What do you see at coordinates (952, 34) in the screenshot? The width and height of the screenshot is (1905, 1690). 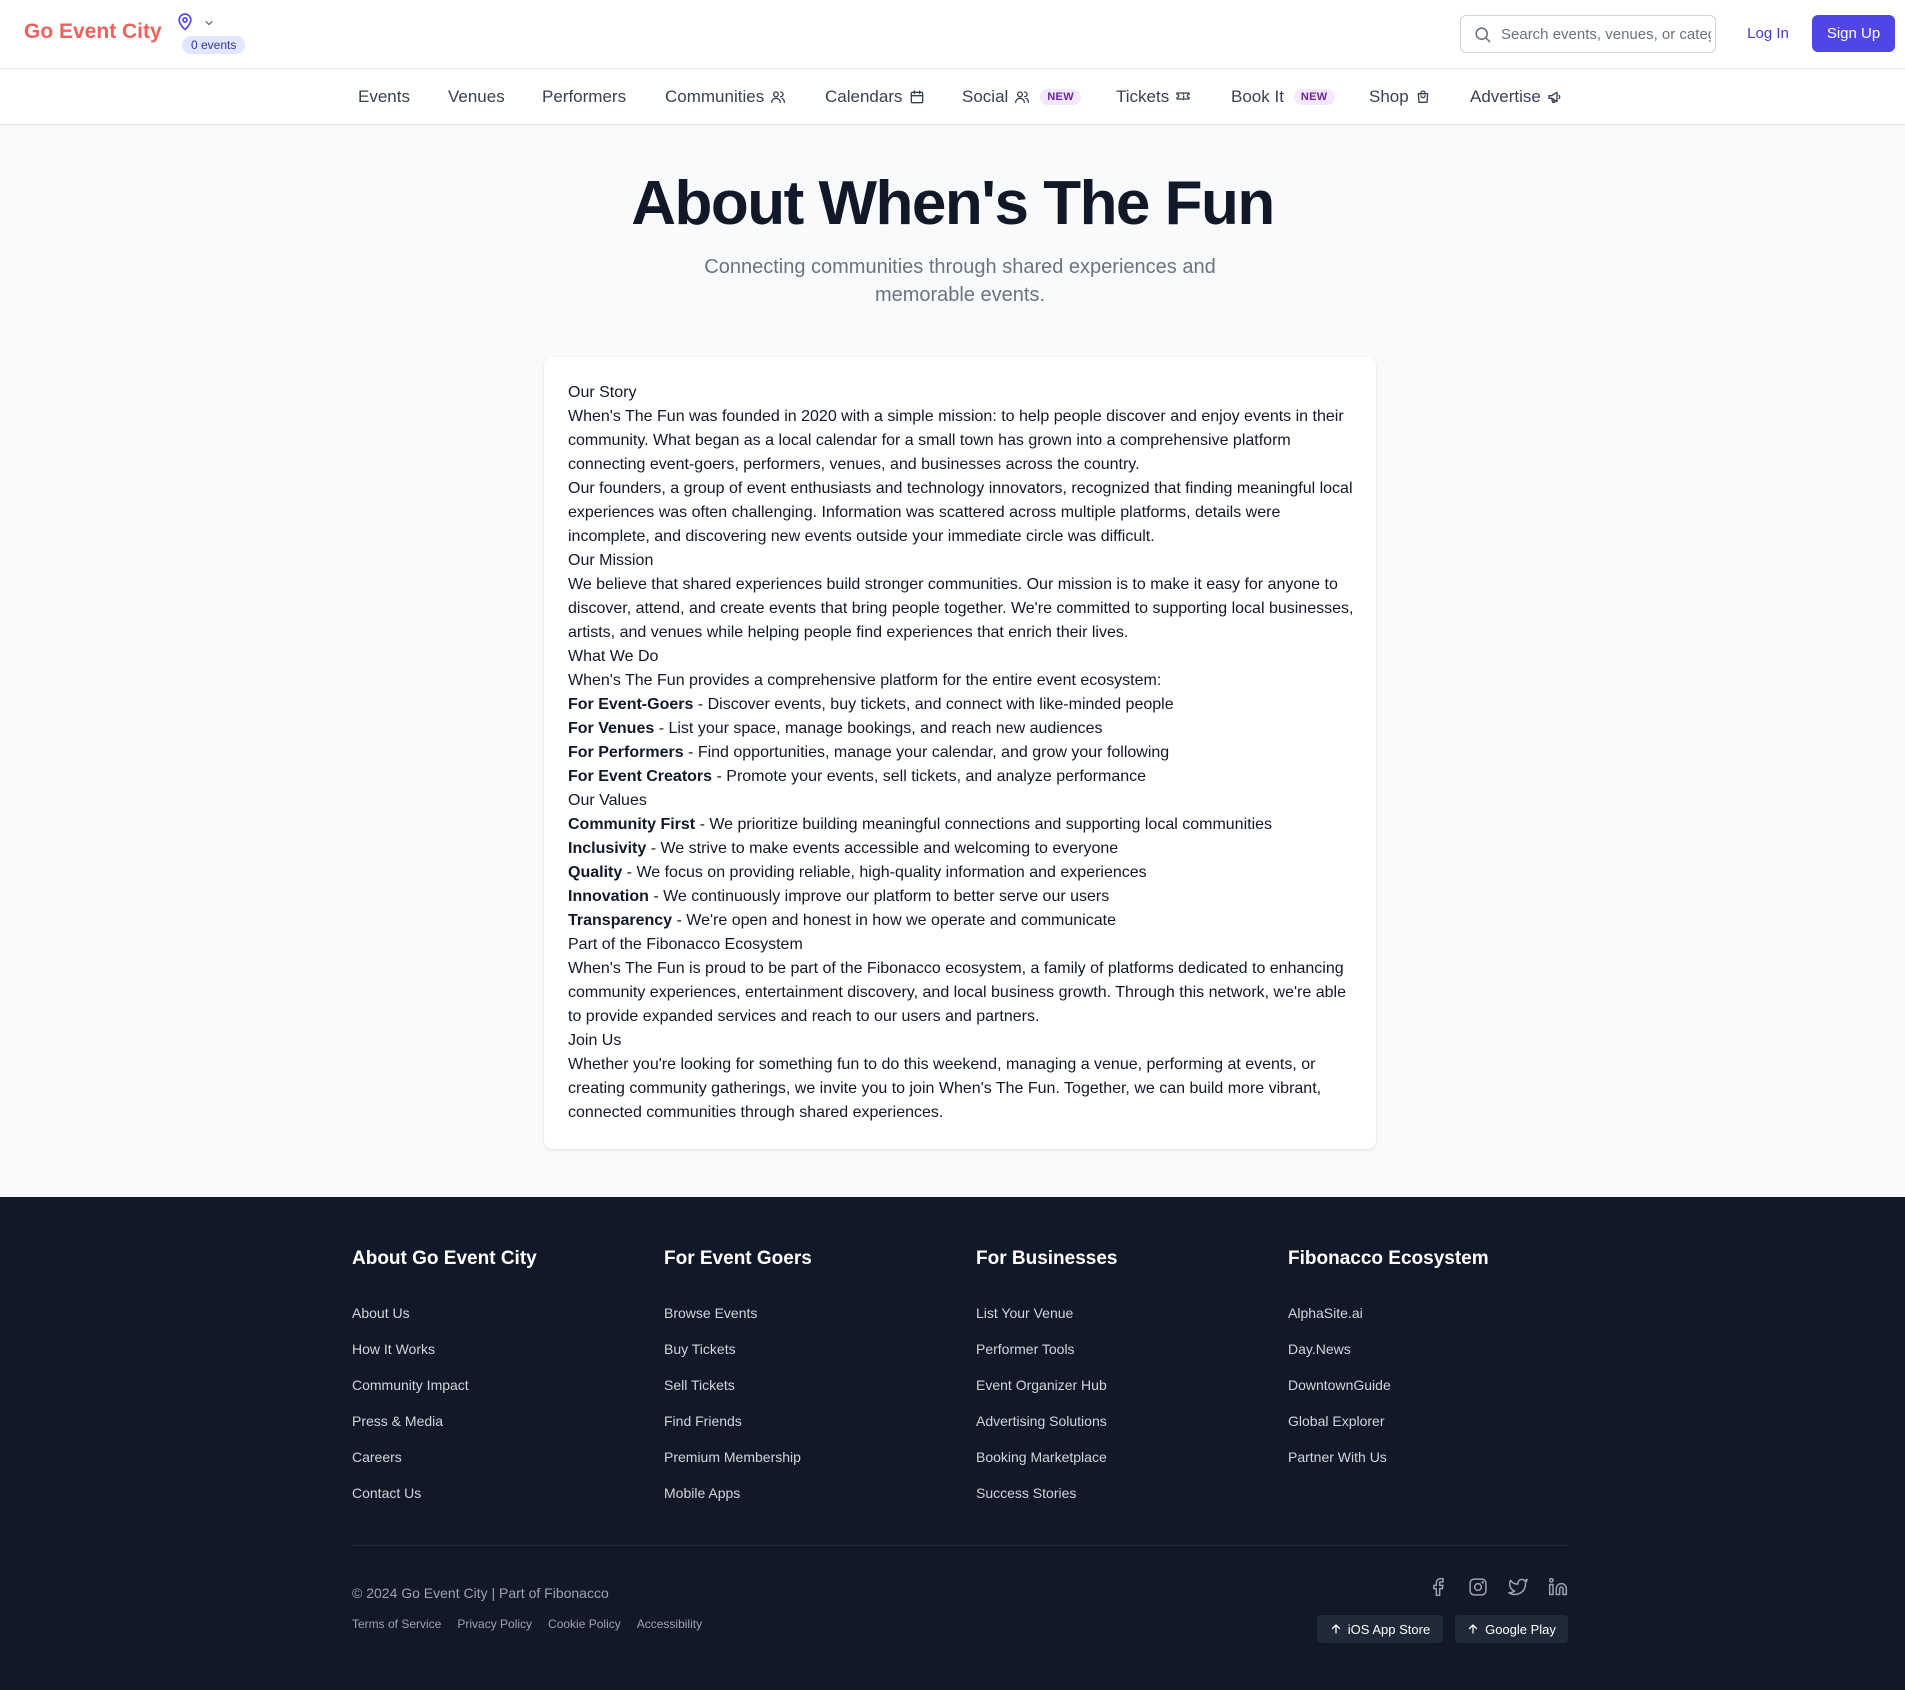 I see `header: Go Event City 0 events Log In Sign Up` at bounding box center [952, 34].